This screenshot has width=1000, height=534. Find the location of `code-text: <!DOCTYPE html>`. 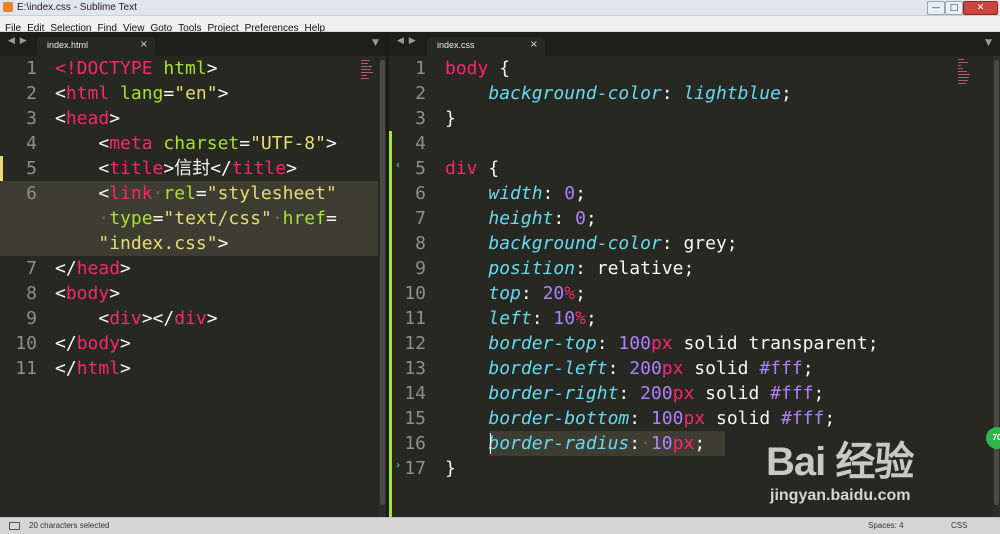

code-text: <!DOCTYPE html> is located at coordinates (136, 68).